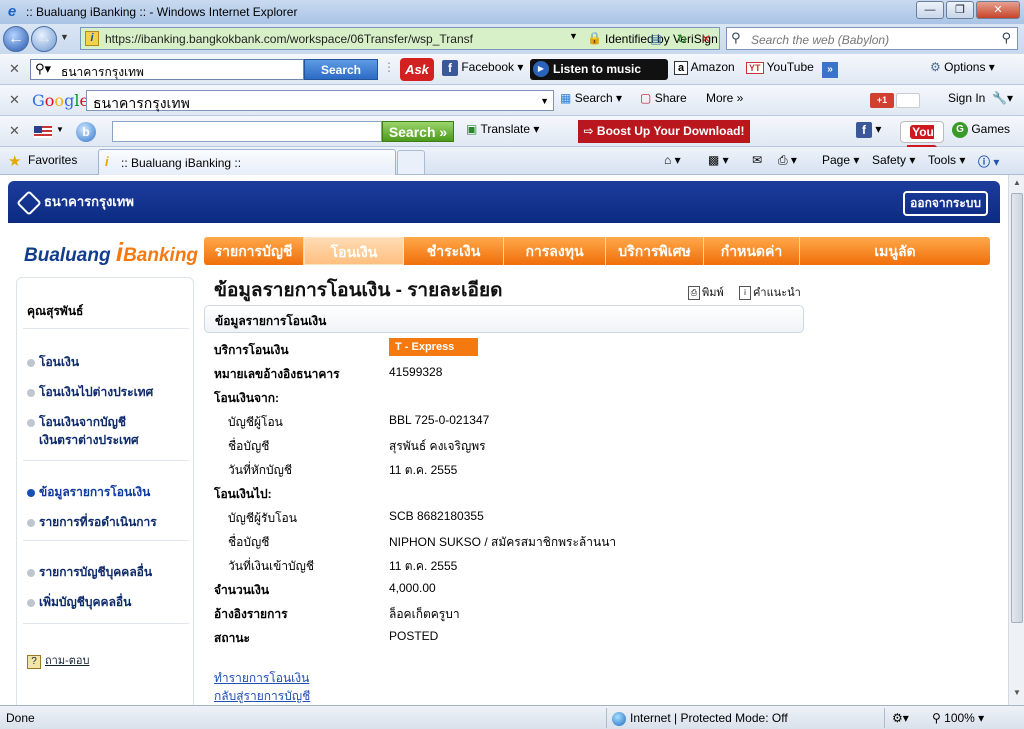 The width and height of the screenshot is (1024, 729). Describe the element at coordinates (930, 10) in the screenshot. I see `minimize-button: —` at that location.